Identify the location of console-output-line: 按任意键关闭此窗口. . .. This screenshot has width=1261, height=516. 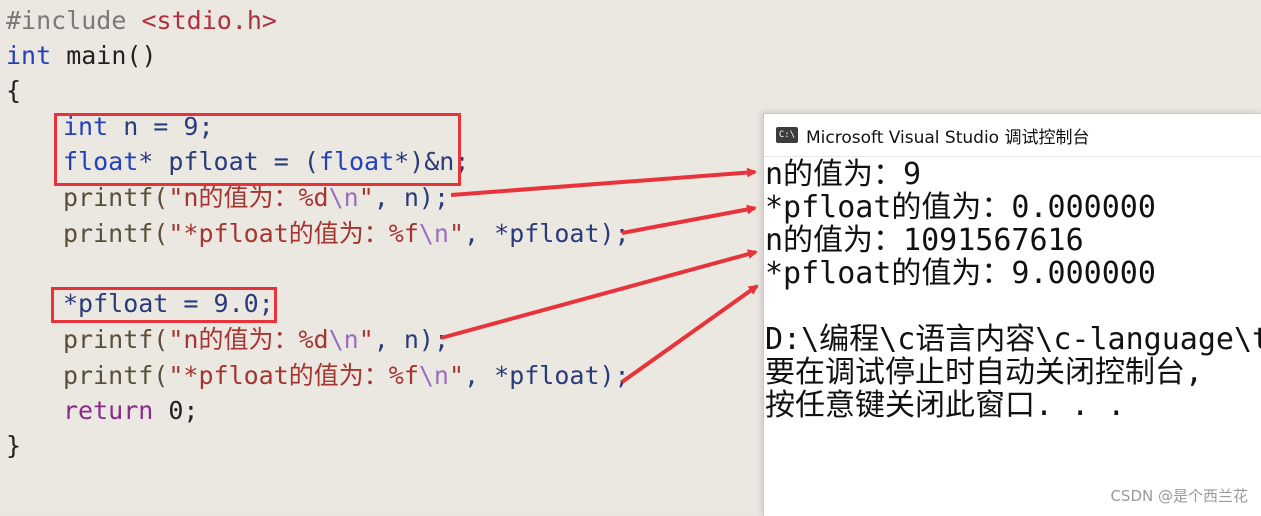
(945, 405).